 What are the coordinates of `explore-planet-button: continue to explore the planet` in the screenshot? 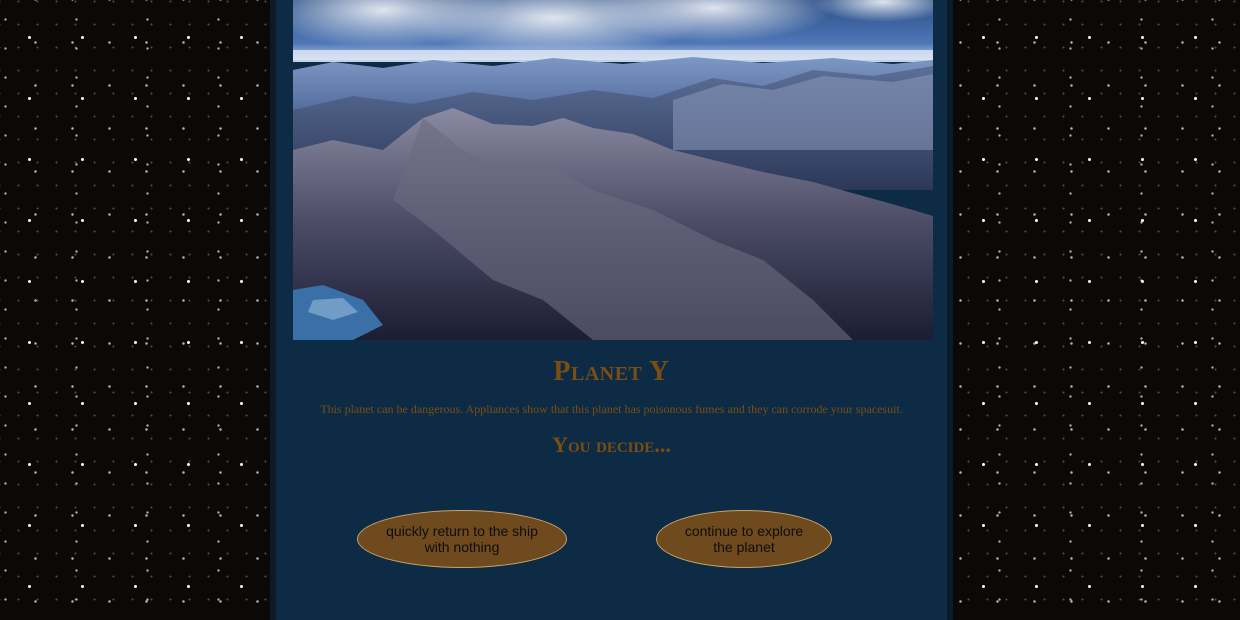 It's located at (744, 539).